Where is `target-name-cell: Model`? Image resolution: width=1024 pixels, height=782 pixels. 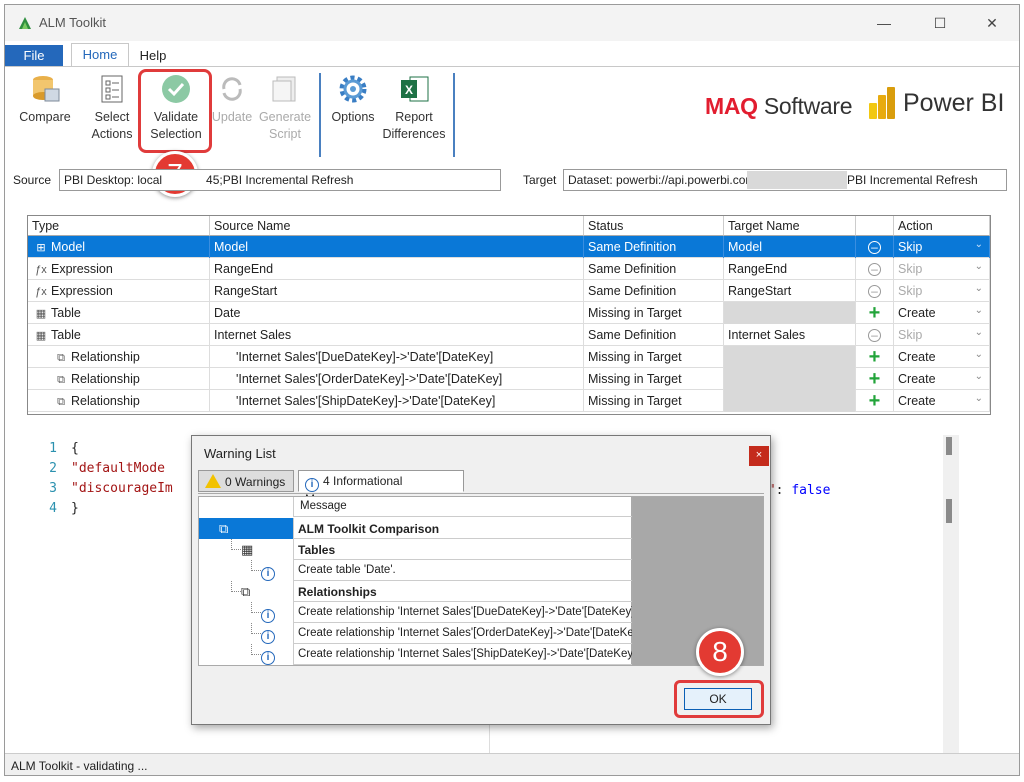
target-name-cell: Model is located at coordinates (790, 247).